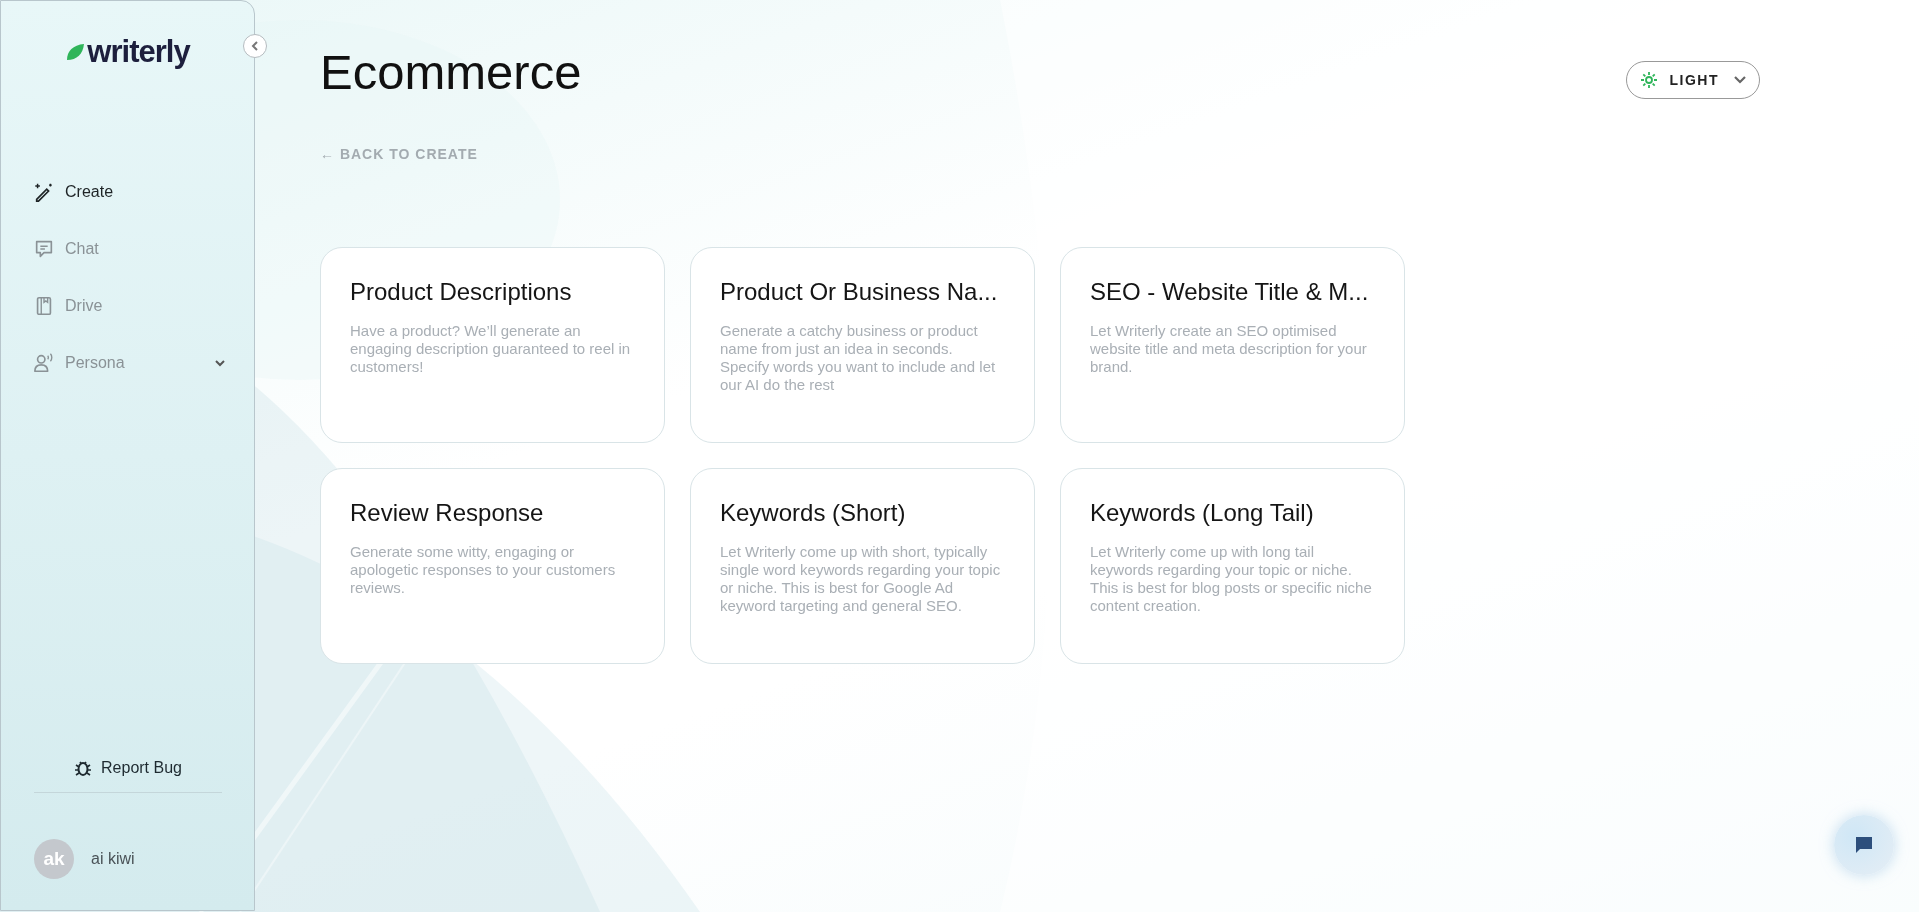  I want to click on template-card: Keywords (Short) Let Writerly come up with short, typically single word keywords regarding your topic or niche. This is best for Google Ad keyword targeting and general SEO., so click(862, 566).